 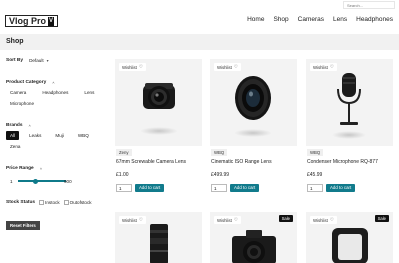 I want to click on nav-item-headphones: Headphones, so click(x=374, y=19).